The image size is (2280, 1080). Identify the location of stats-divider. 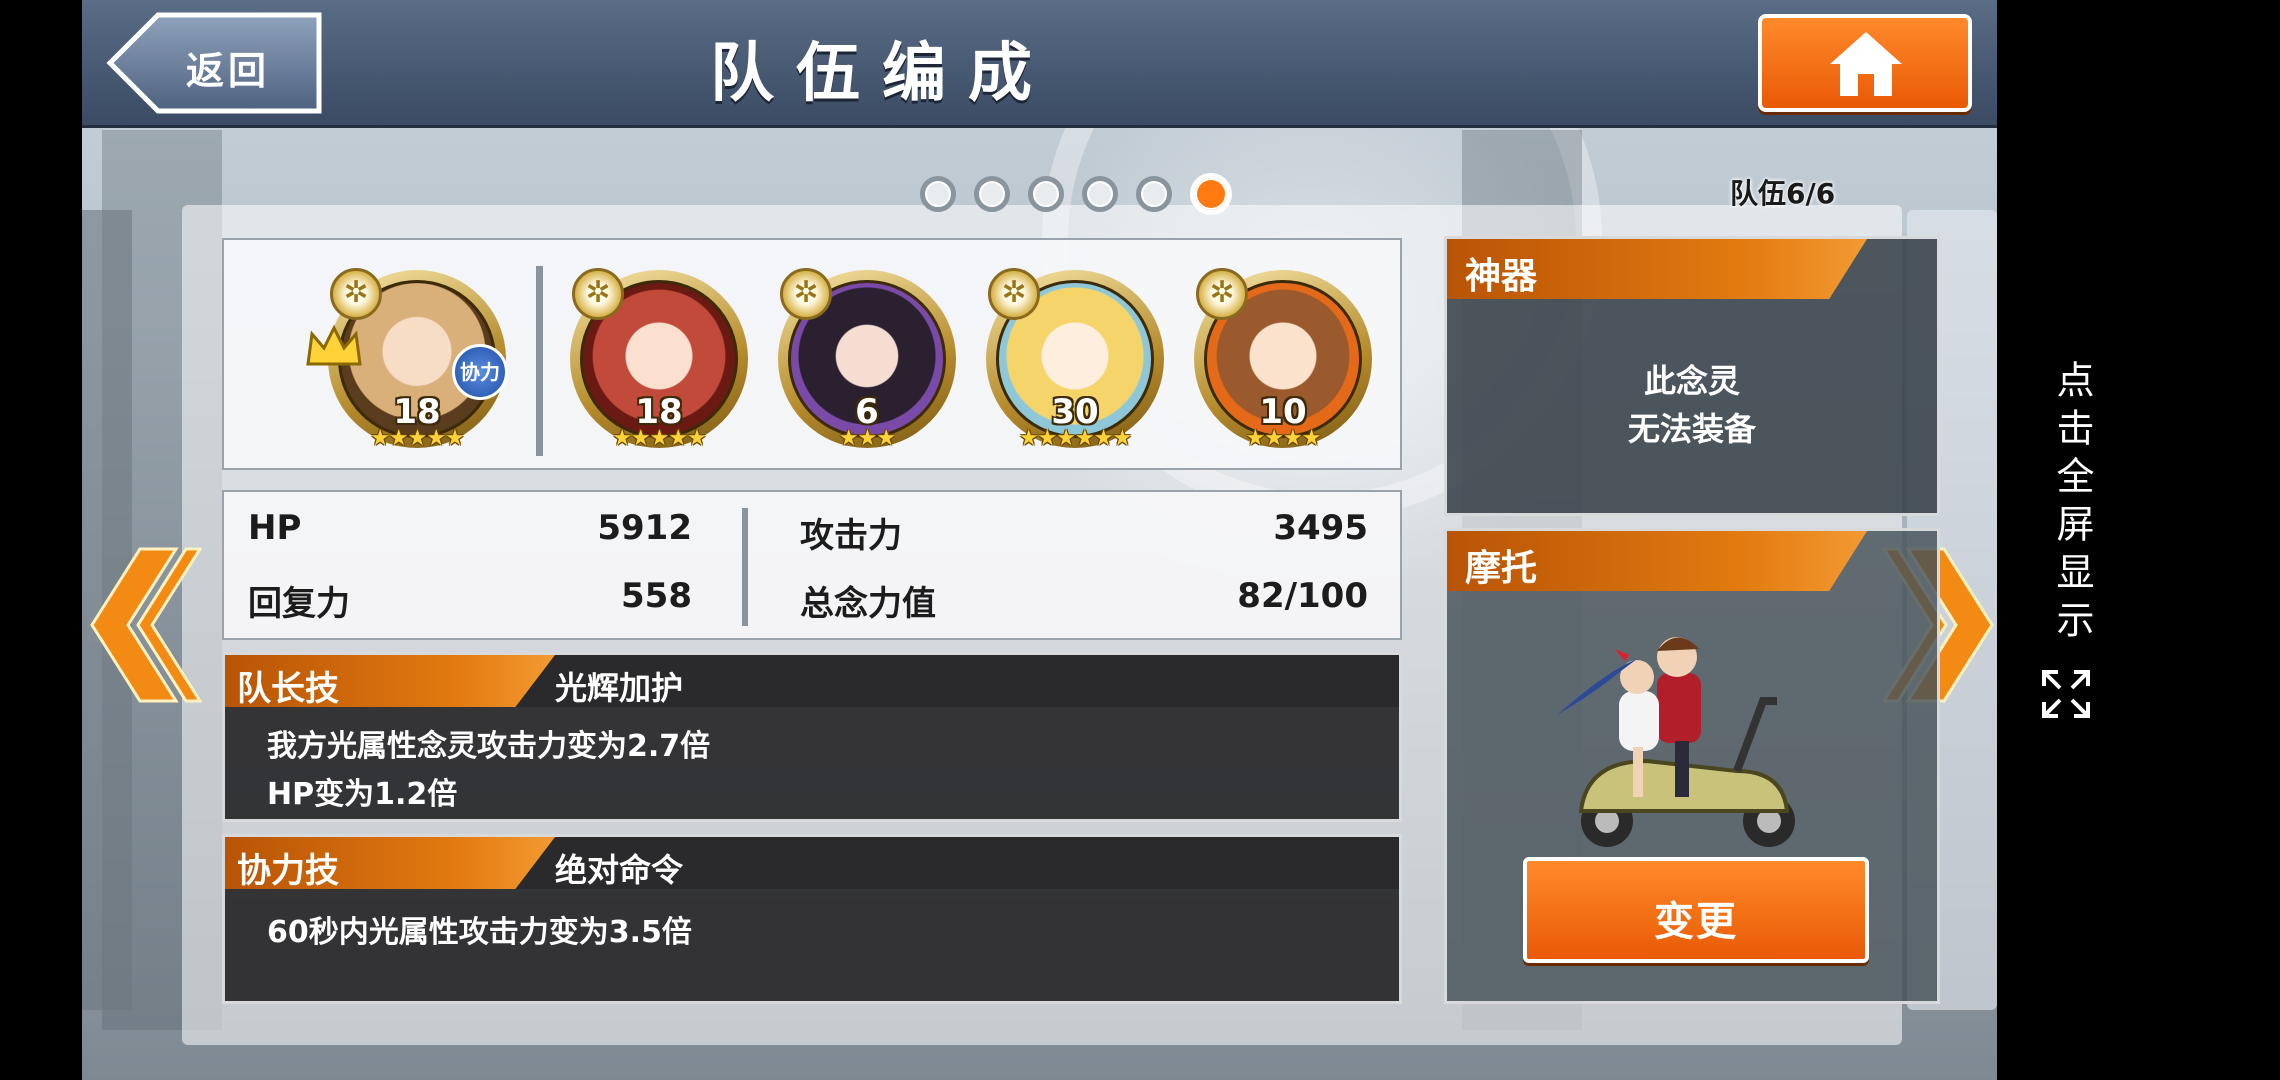
(745, 567).